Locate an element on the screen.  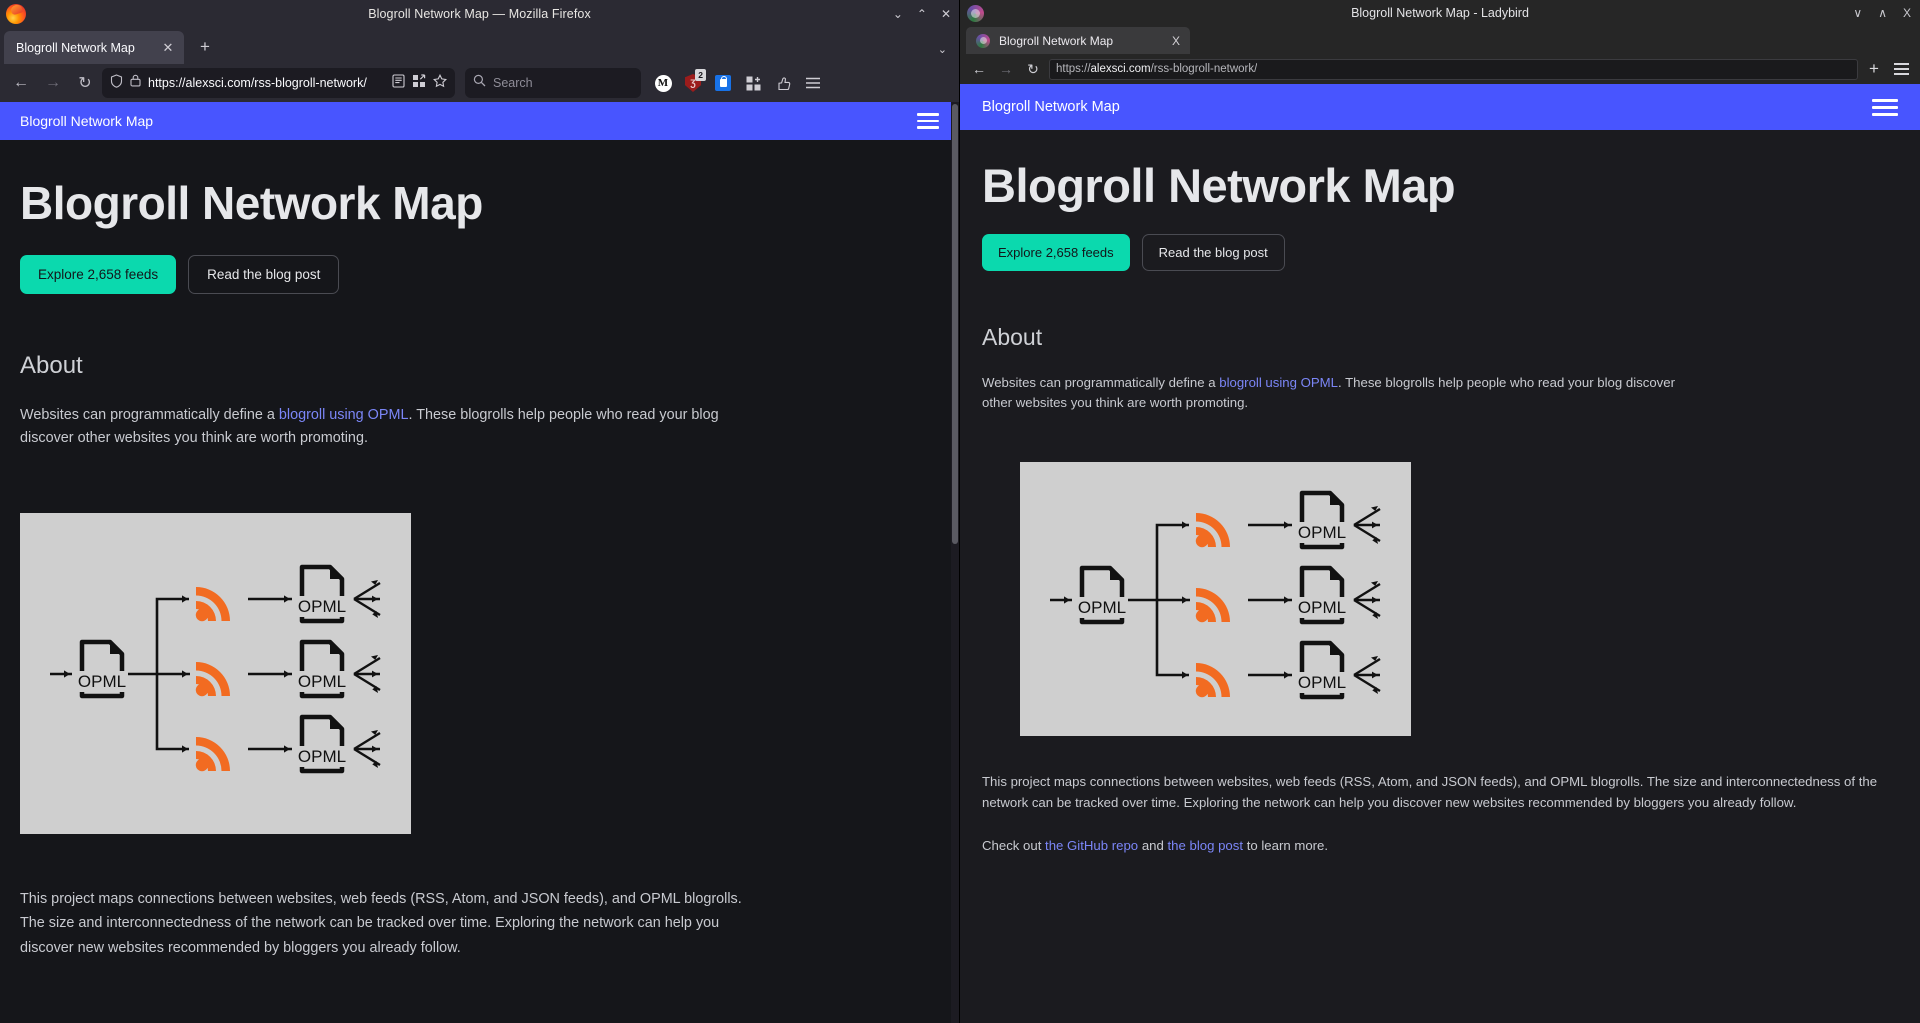
browser-tab: Blogroll Network Map X is located at coordinates (1078, 40).